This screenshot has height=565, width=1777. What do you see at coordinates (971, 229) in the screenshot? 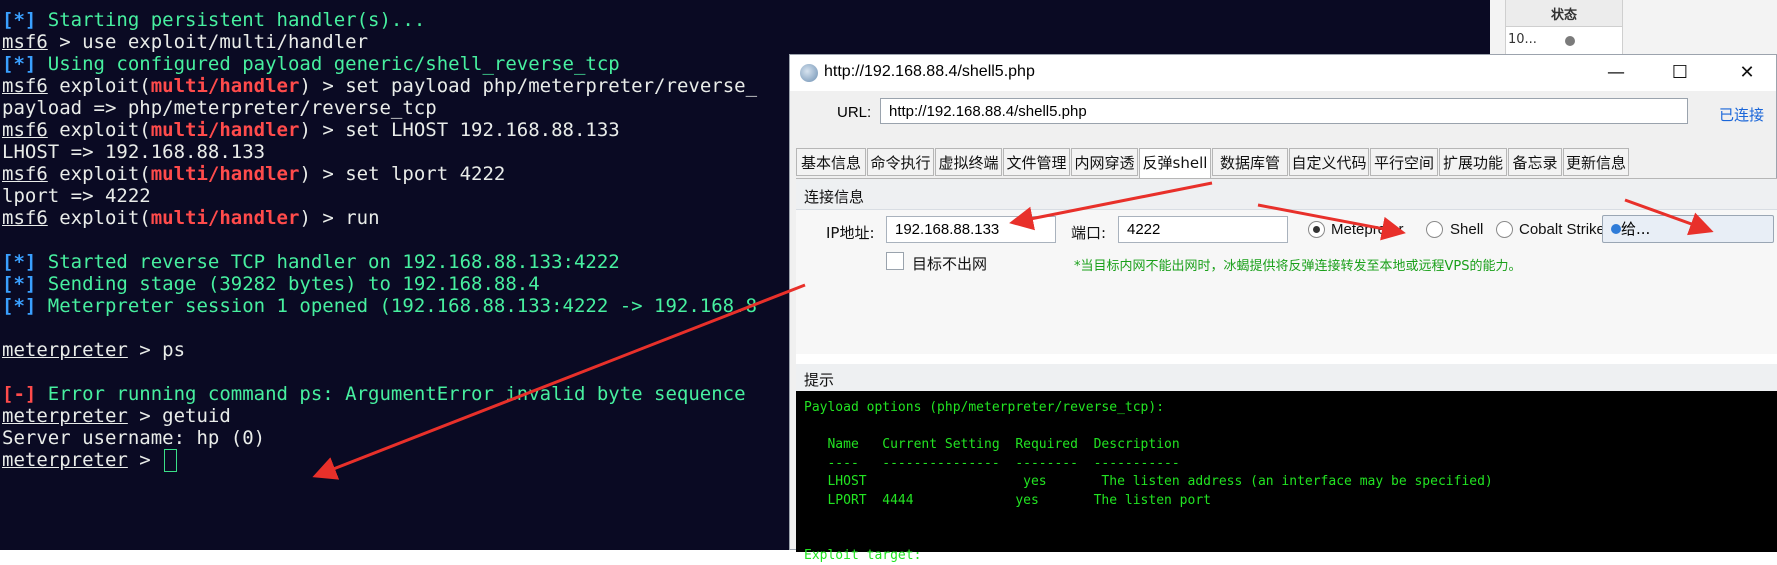
I see `ip-input: 192.168.88.133` at bounding box center [971, 229].